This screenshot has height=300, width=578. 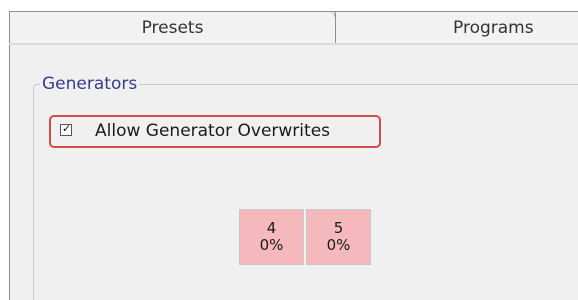 I want to click on allow-generator-overwrites-label: Allow Generator Overwrites, so click(x=213, y=131).